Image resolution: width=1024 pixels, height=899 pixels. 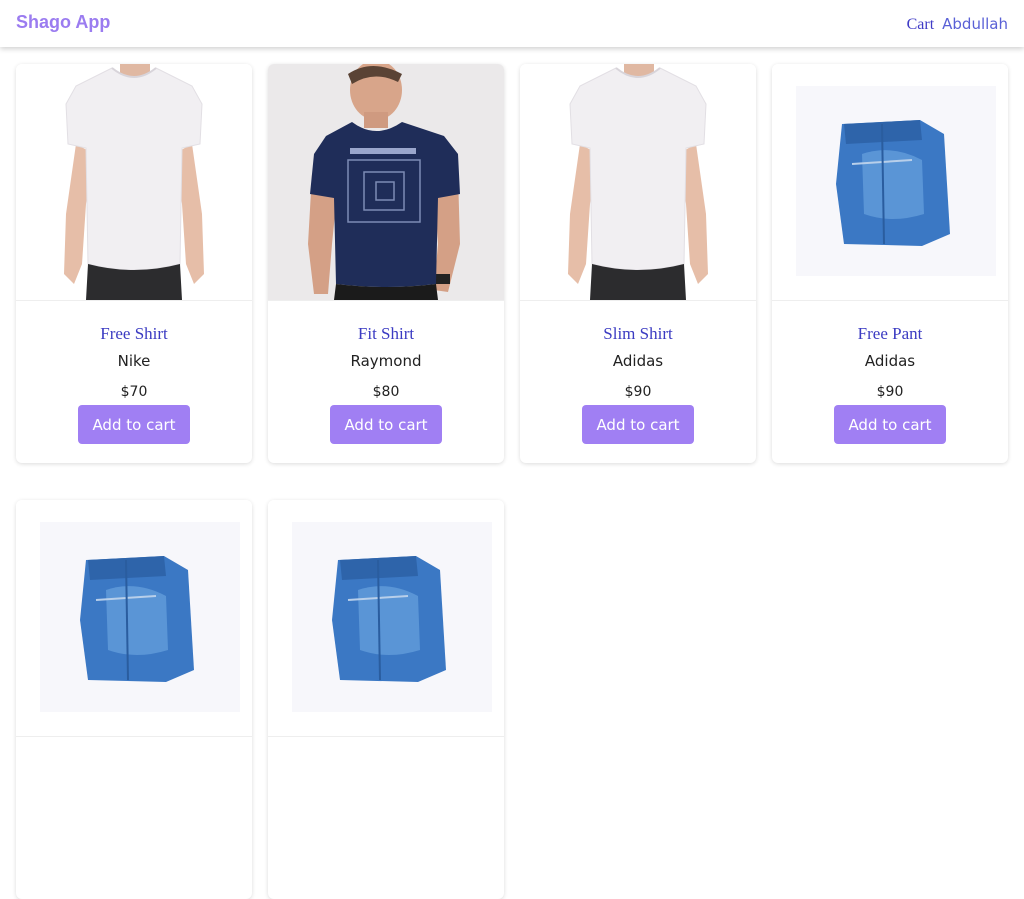 What do you see at coordinates (921, 25) in the screenshot?
I see `cart-link: Cart` at bounding box center [921, 25].